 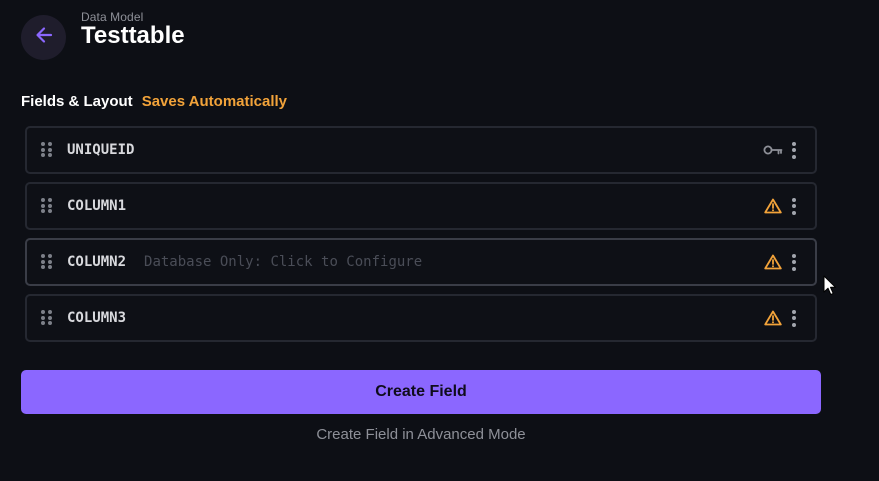 I want to click on section-label: Fields & Layout, so click(x=77, y=101).